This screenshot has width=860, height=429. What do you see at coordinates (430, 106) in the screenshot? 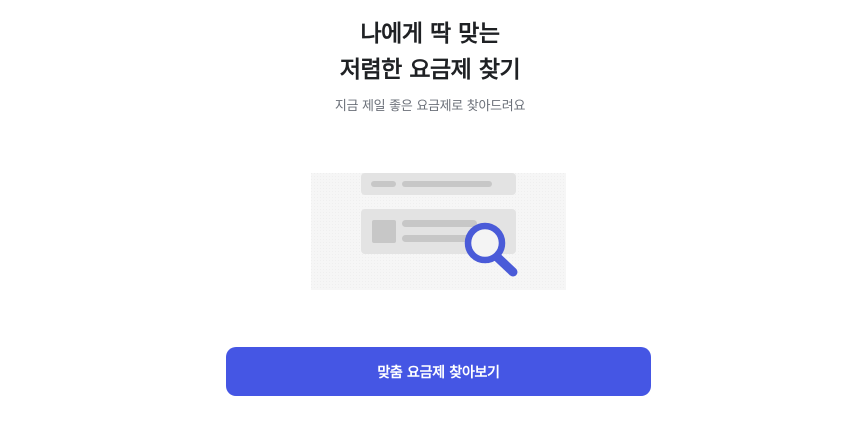
I see `page-subtitle: 지금 제일 좋은 요금제로 찾아드려요` at bounding box center [430, 106].